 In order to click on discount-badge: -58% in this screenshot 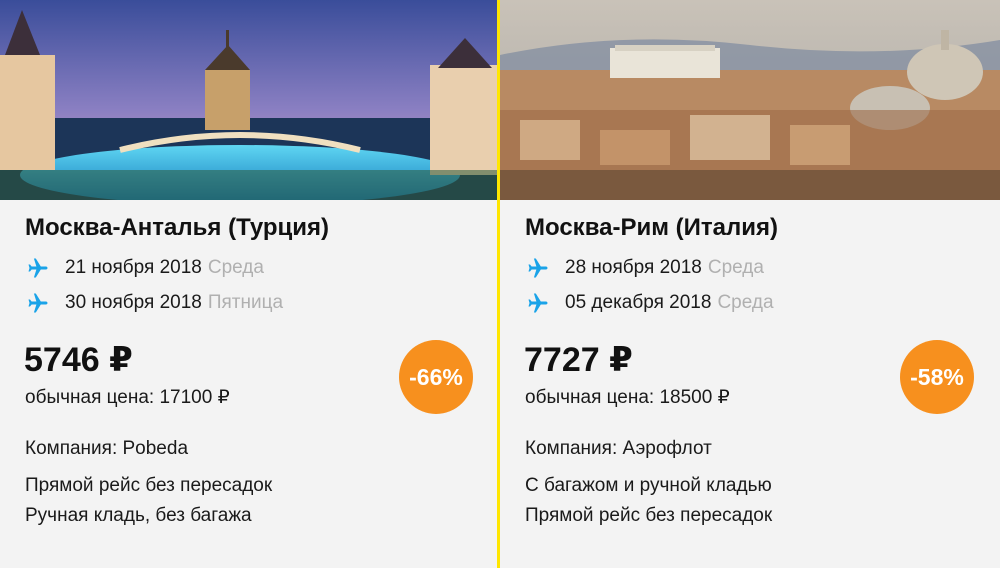, I will do `click(937, 377)`.